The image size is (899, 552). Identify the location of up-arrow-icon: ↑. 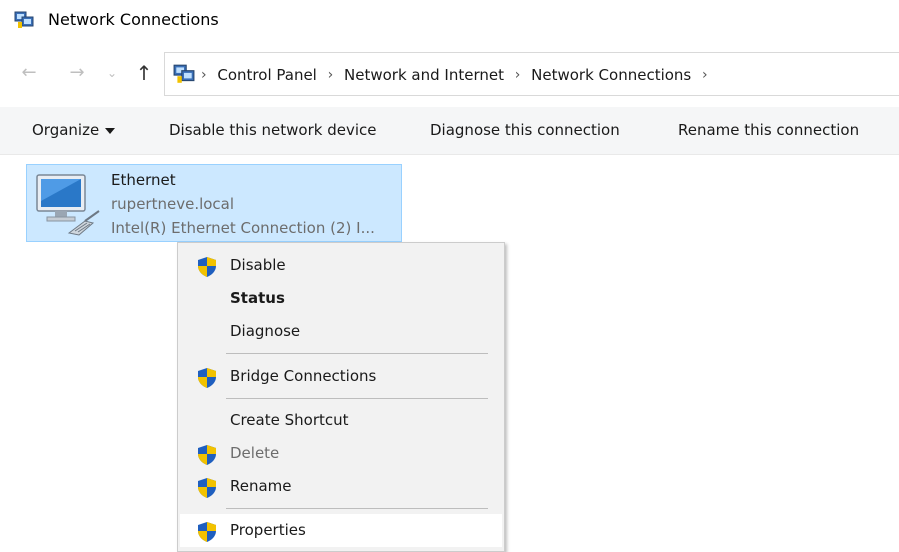
(144, 73).